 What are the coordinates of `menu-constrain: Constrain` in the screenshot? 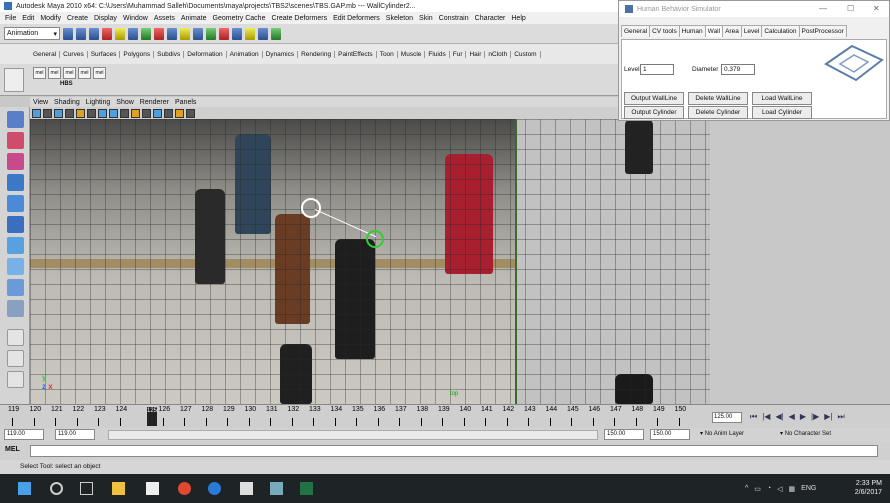 It's located at (454, 18).